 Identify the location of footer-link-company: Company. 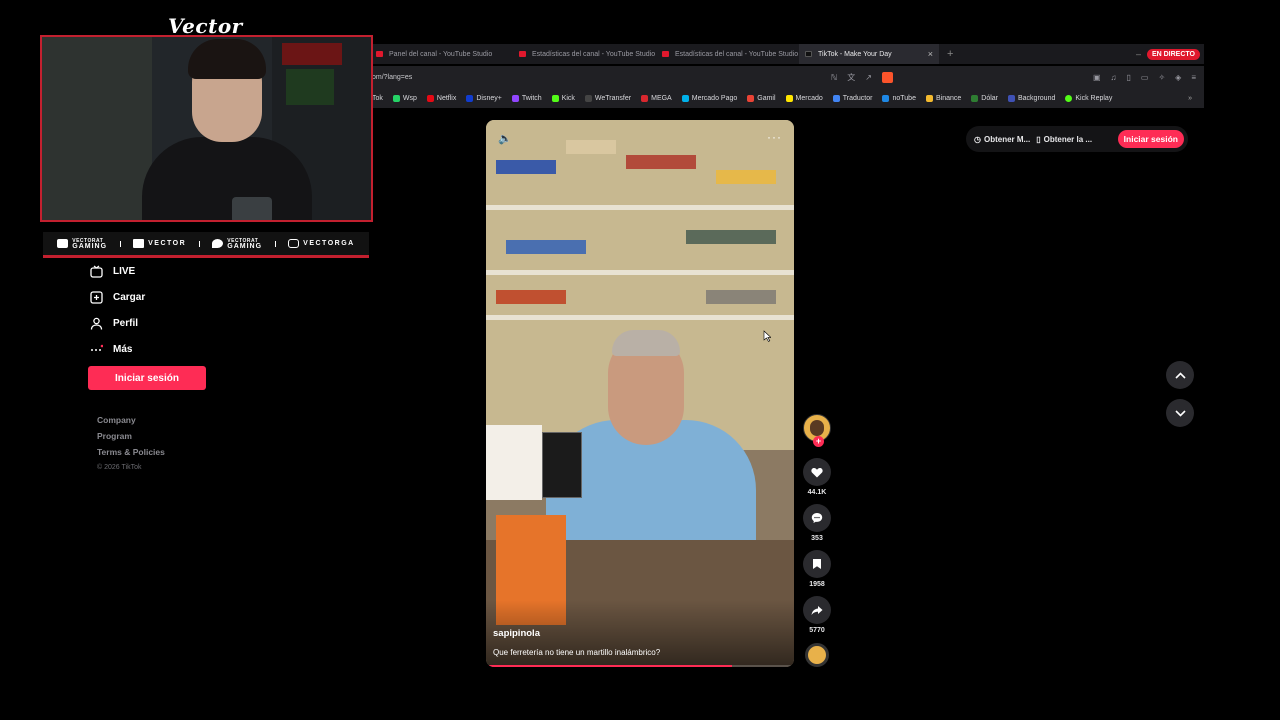
(131, 422).